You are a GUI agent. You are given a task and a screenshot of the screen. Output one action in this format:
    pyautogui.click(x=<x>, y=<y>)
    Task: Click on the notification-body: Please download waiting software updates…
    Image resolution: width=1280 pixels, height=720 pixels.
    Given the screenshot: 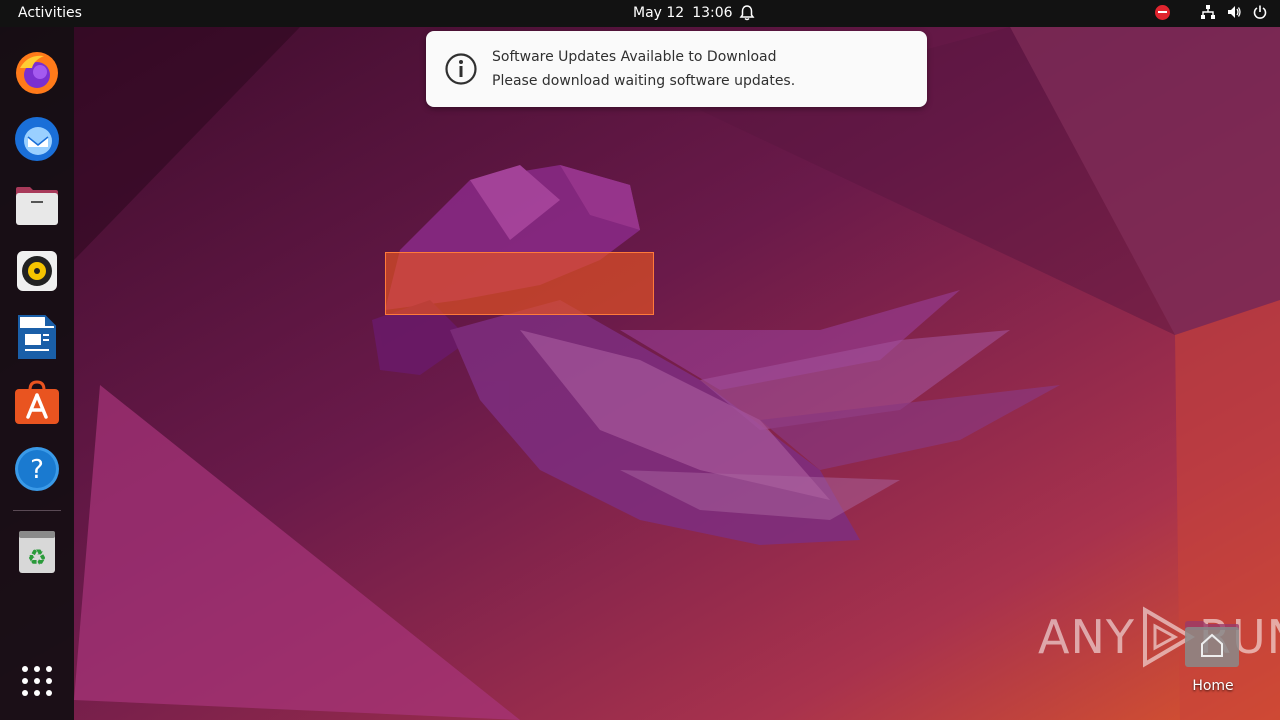 What is the action you would take?
    pyautogui.click(x=644, y=81)
    